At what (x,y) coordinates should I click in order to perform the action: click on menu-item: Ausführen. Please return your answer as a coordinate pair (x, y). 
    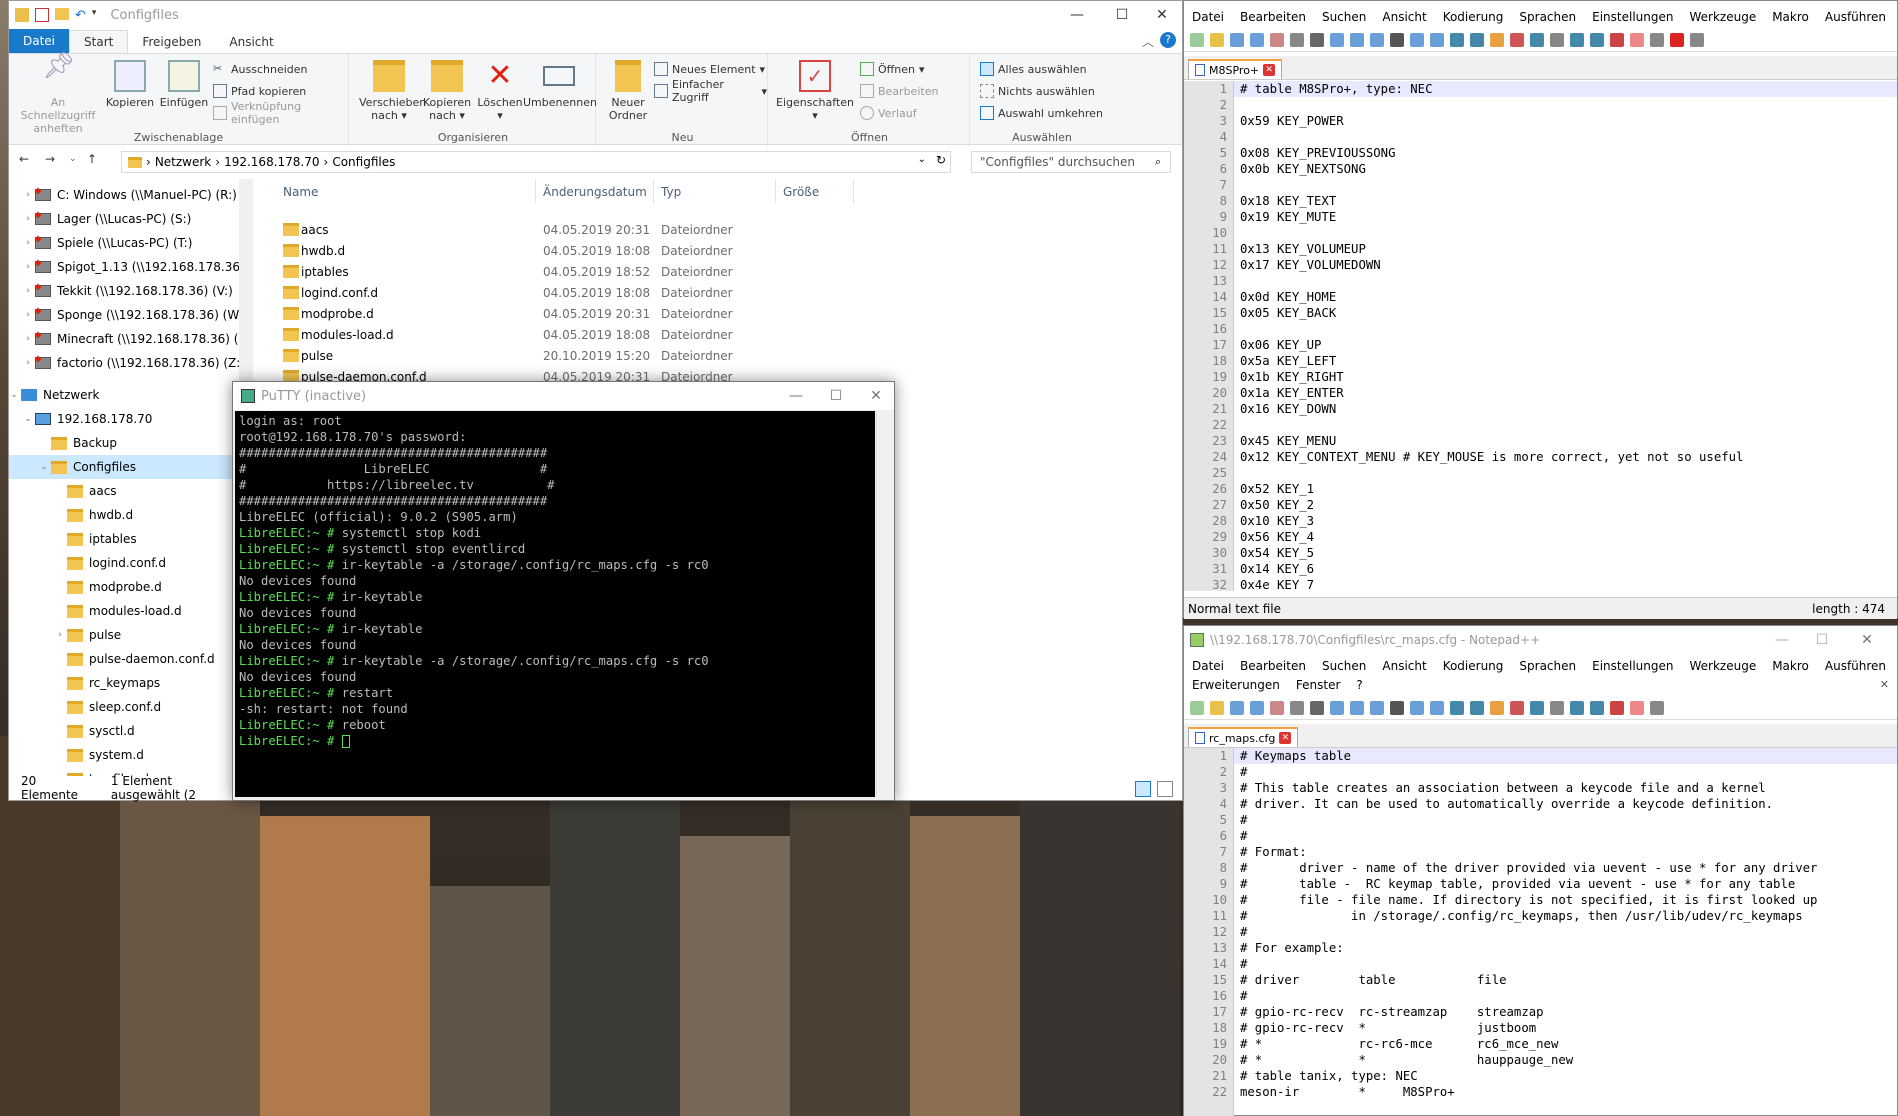
    Looking at the image, I should click on (1855, 666).